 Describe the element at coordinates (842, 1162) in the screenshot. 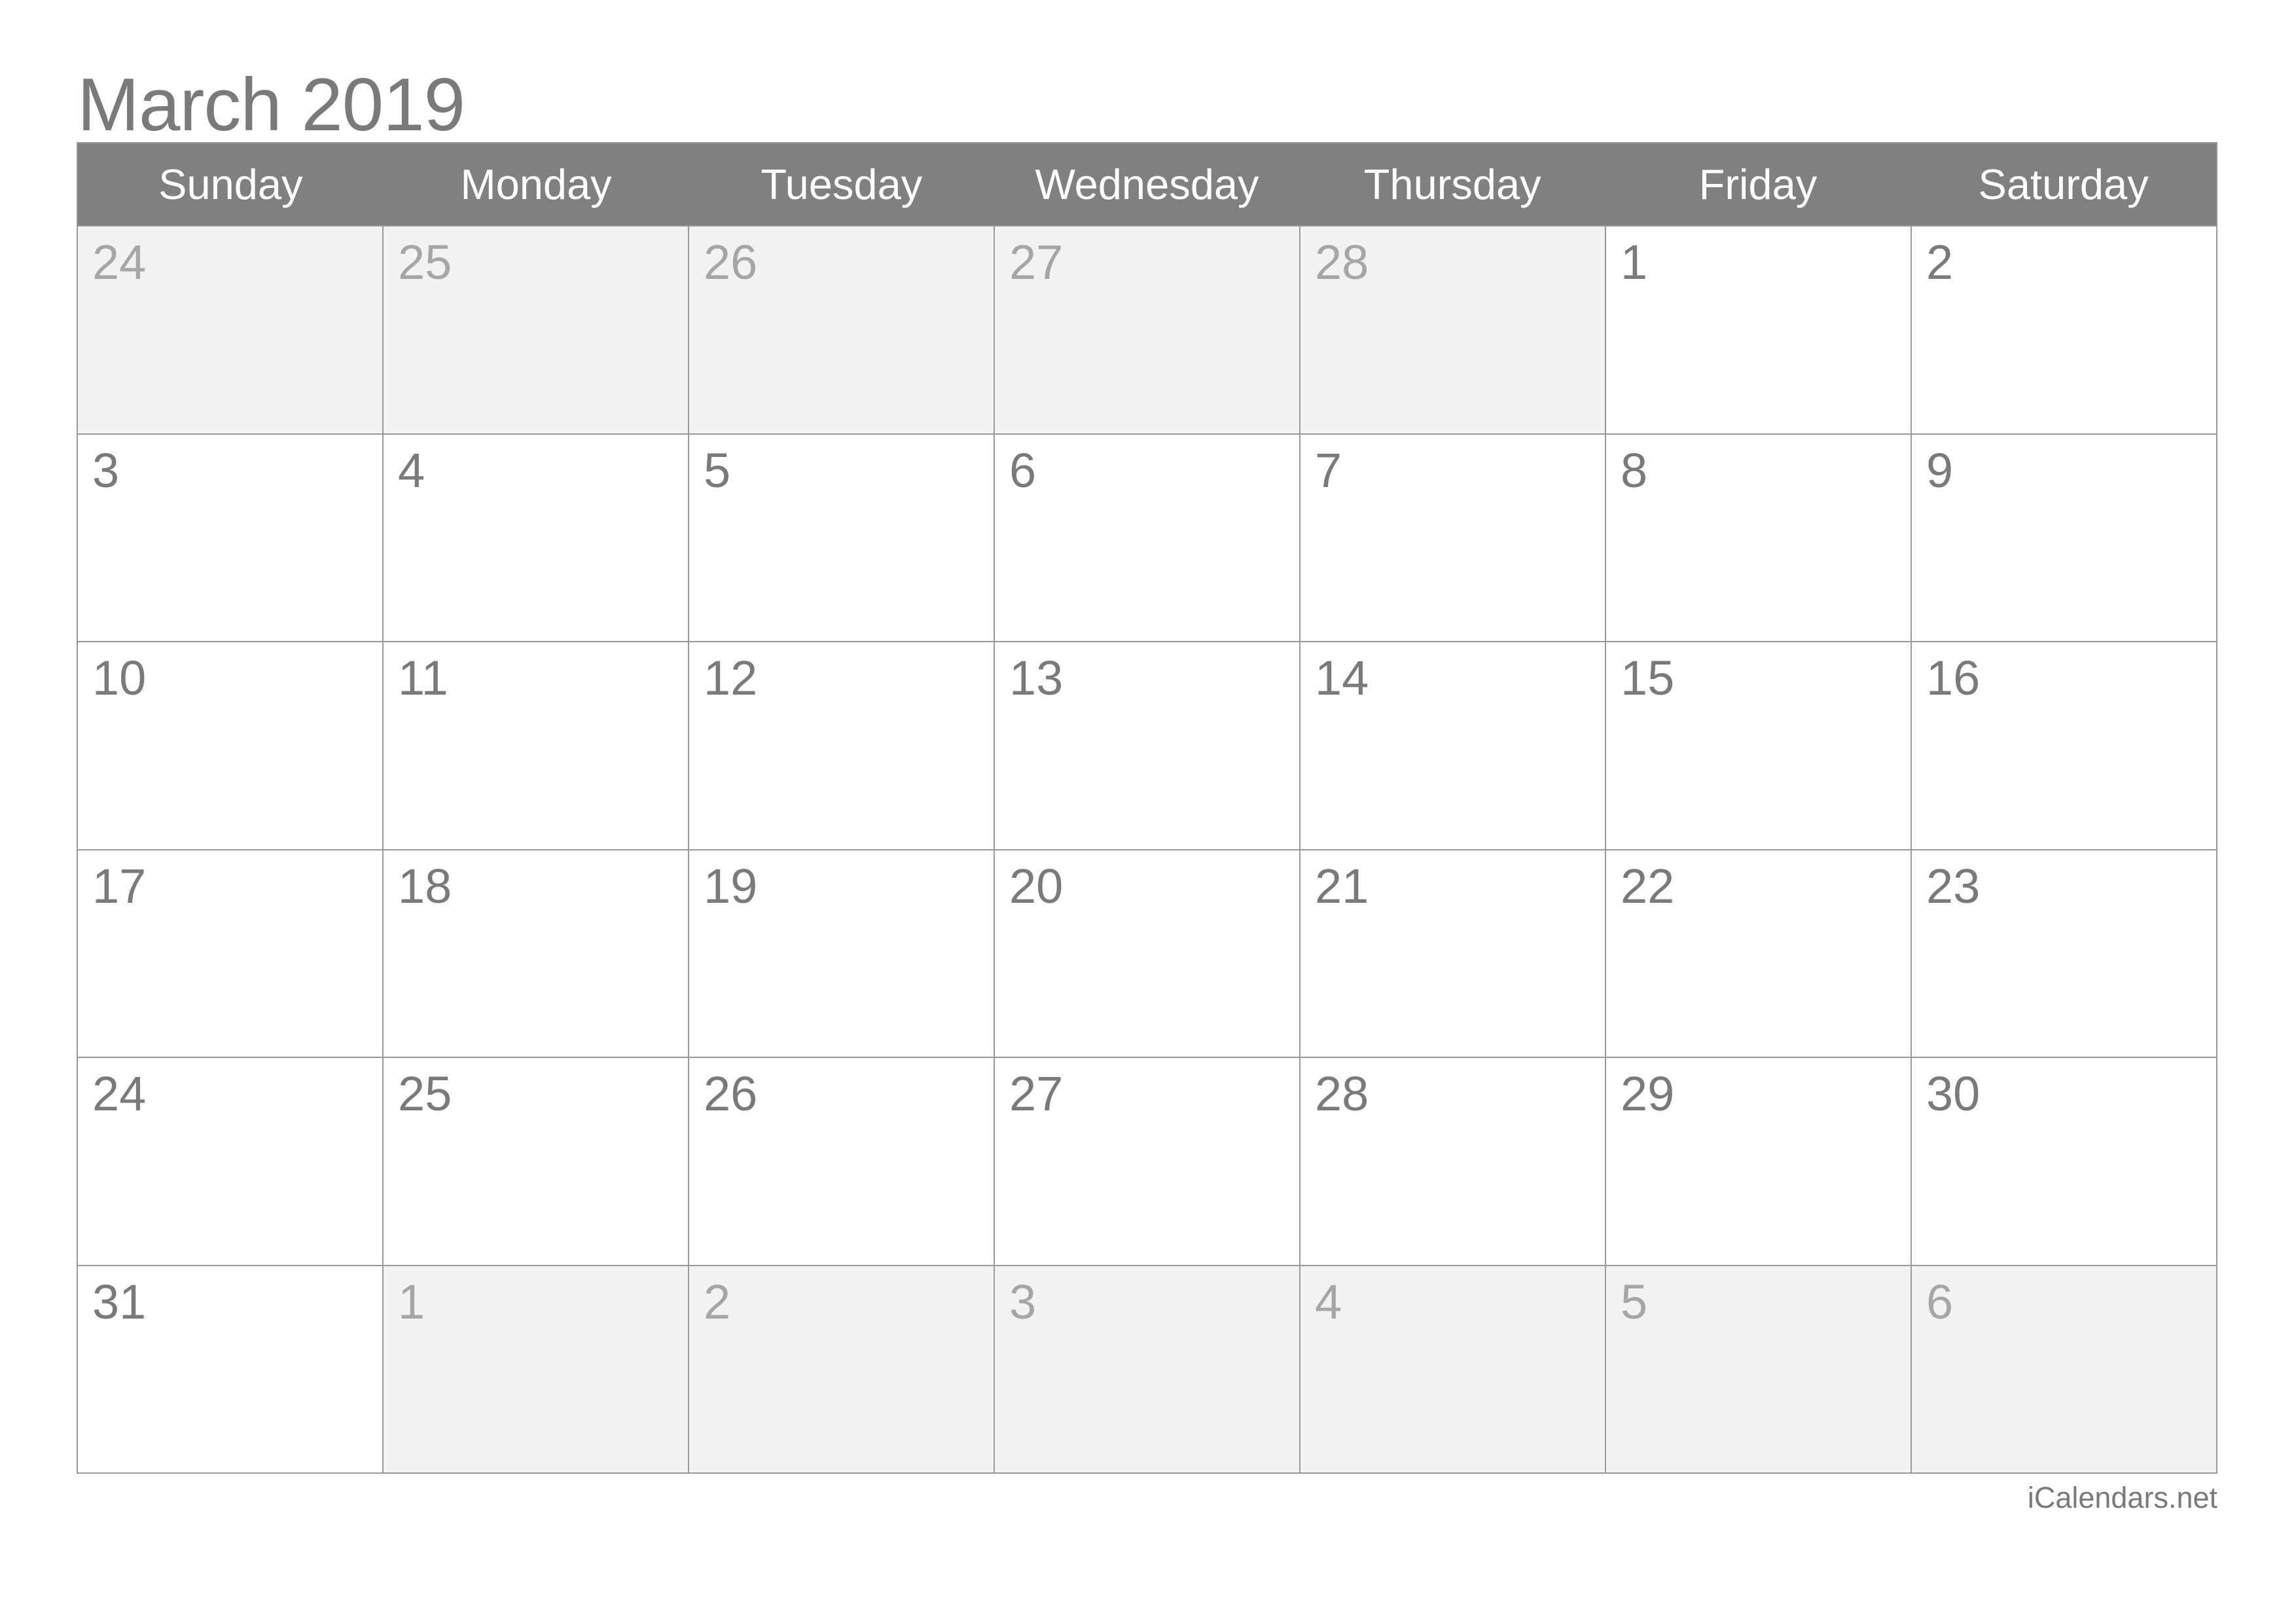

I see `day-cell: 26` at that location.